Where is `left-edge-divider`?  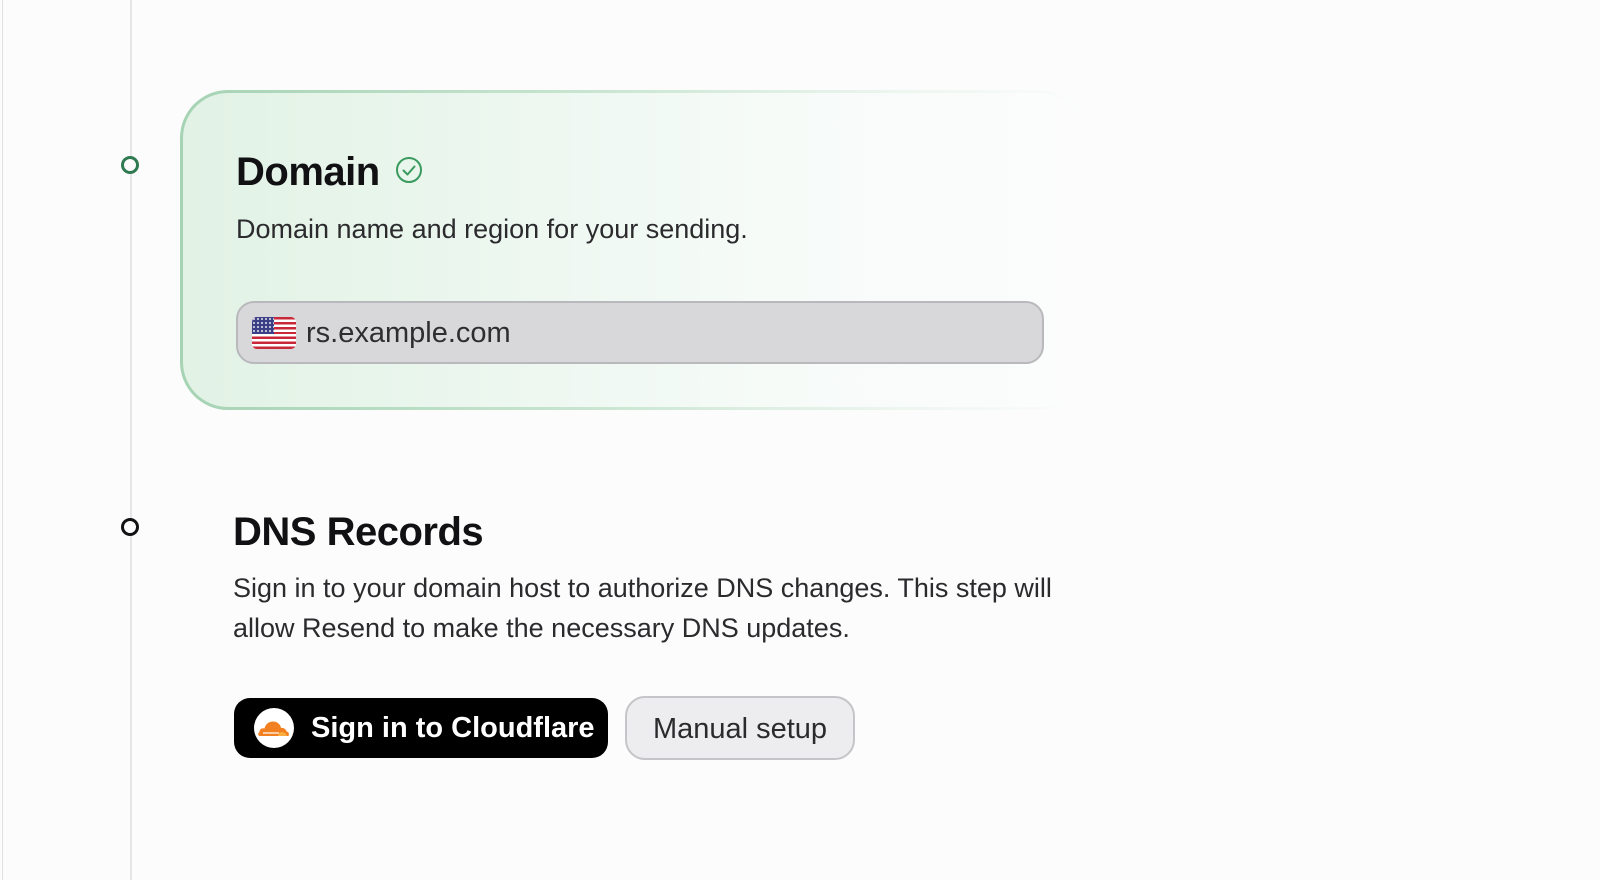 left-edge-divider is located at coordinates (2, 440).